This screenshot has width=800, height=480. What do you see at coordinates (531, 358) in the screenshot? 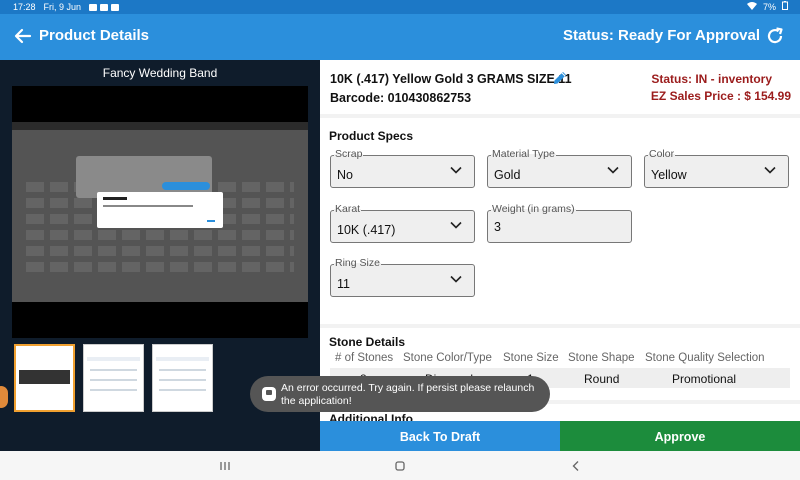
I see `column-header: Stone Size` at bounding box center [531, 358].